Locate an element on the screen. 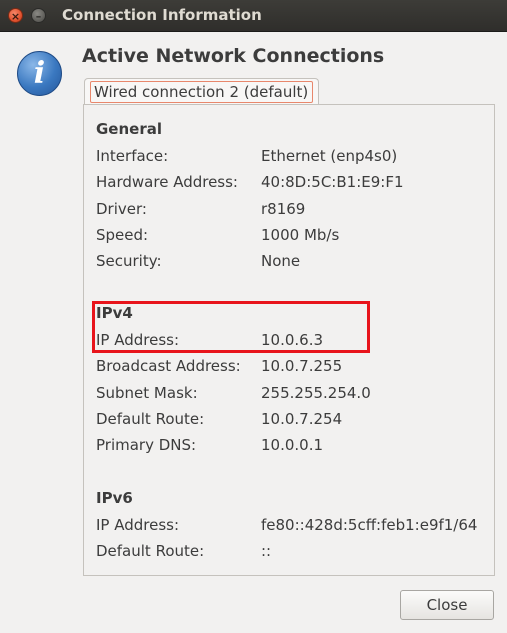 The width and height of the screenshot is (507, 633). hardware-address-value: 40:8D:5C:B1:E9:F1 is located at coordinates (332, 182).